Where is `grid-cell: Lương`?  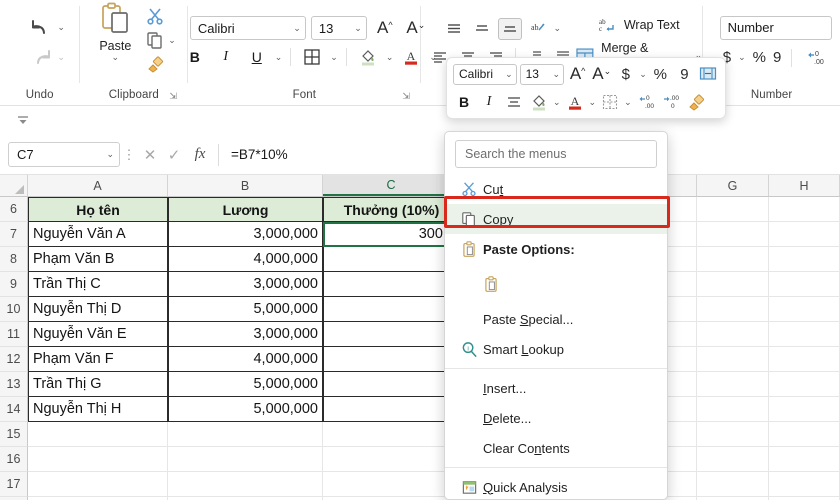
grid-cell: Lương is located at coordinates (245, 209).